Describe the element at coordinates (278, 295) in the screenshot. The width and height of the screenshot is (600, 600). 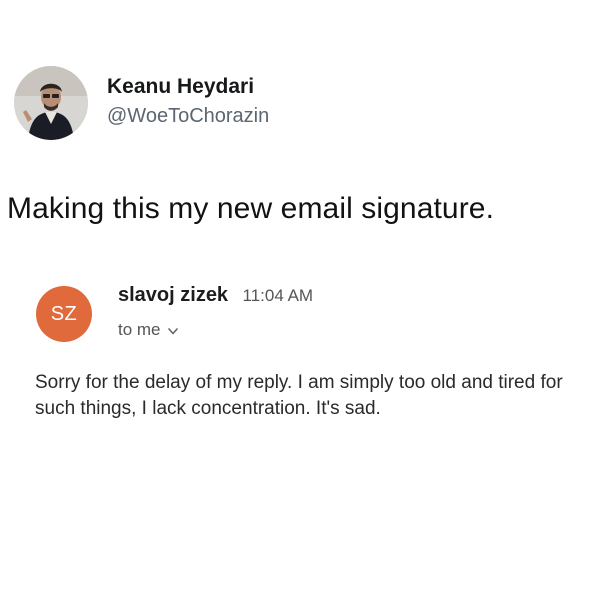
I see `email-time: 11:04 AM` at that location.